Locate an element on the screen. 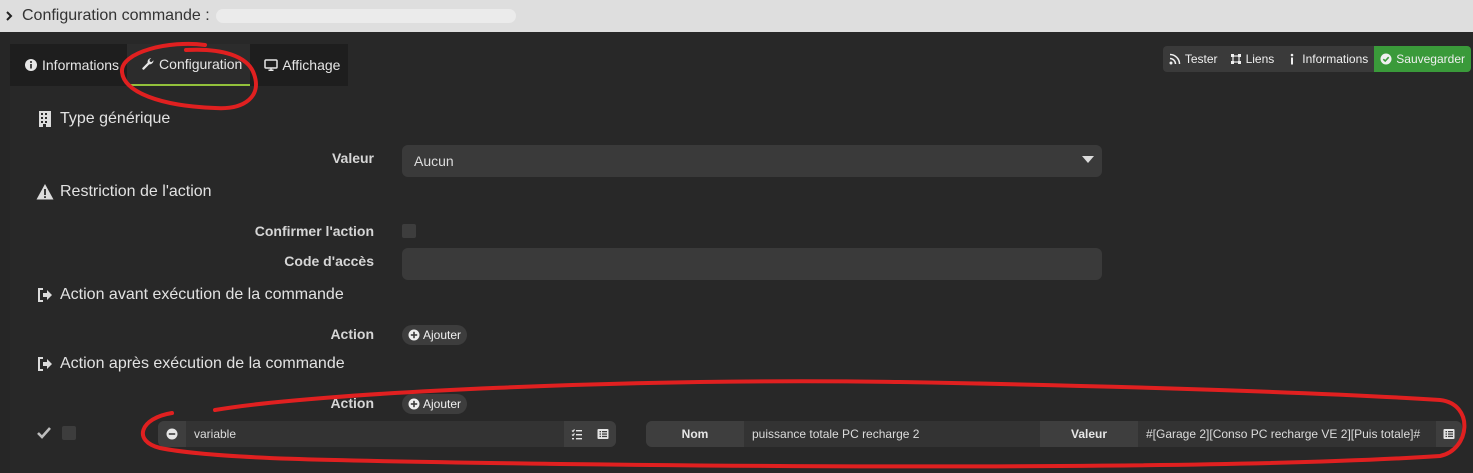  tab-affichage: Affichage is located at coordinates (299, 65).